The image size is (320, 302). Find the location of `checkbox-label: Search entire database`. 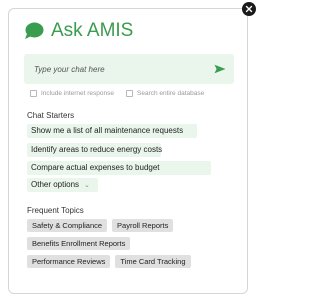

checkbox-label: Search entire database is located at coordinates (171, 93).